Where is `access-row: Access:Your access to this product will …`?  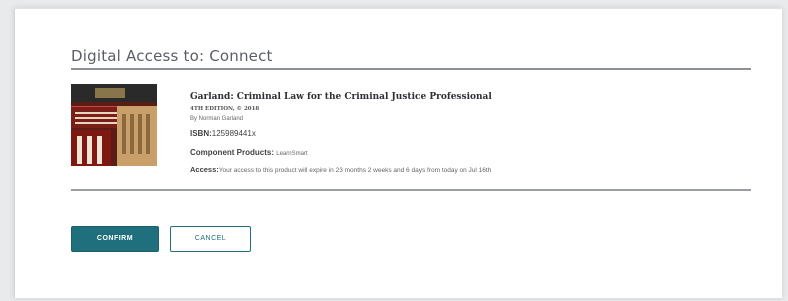
access-row: Access:Your access to this product will … is located at coordinates (360, 170).